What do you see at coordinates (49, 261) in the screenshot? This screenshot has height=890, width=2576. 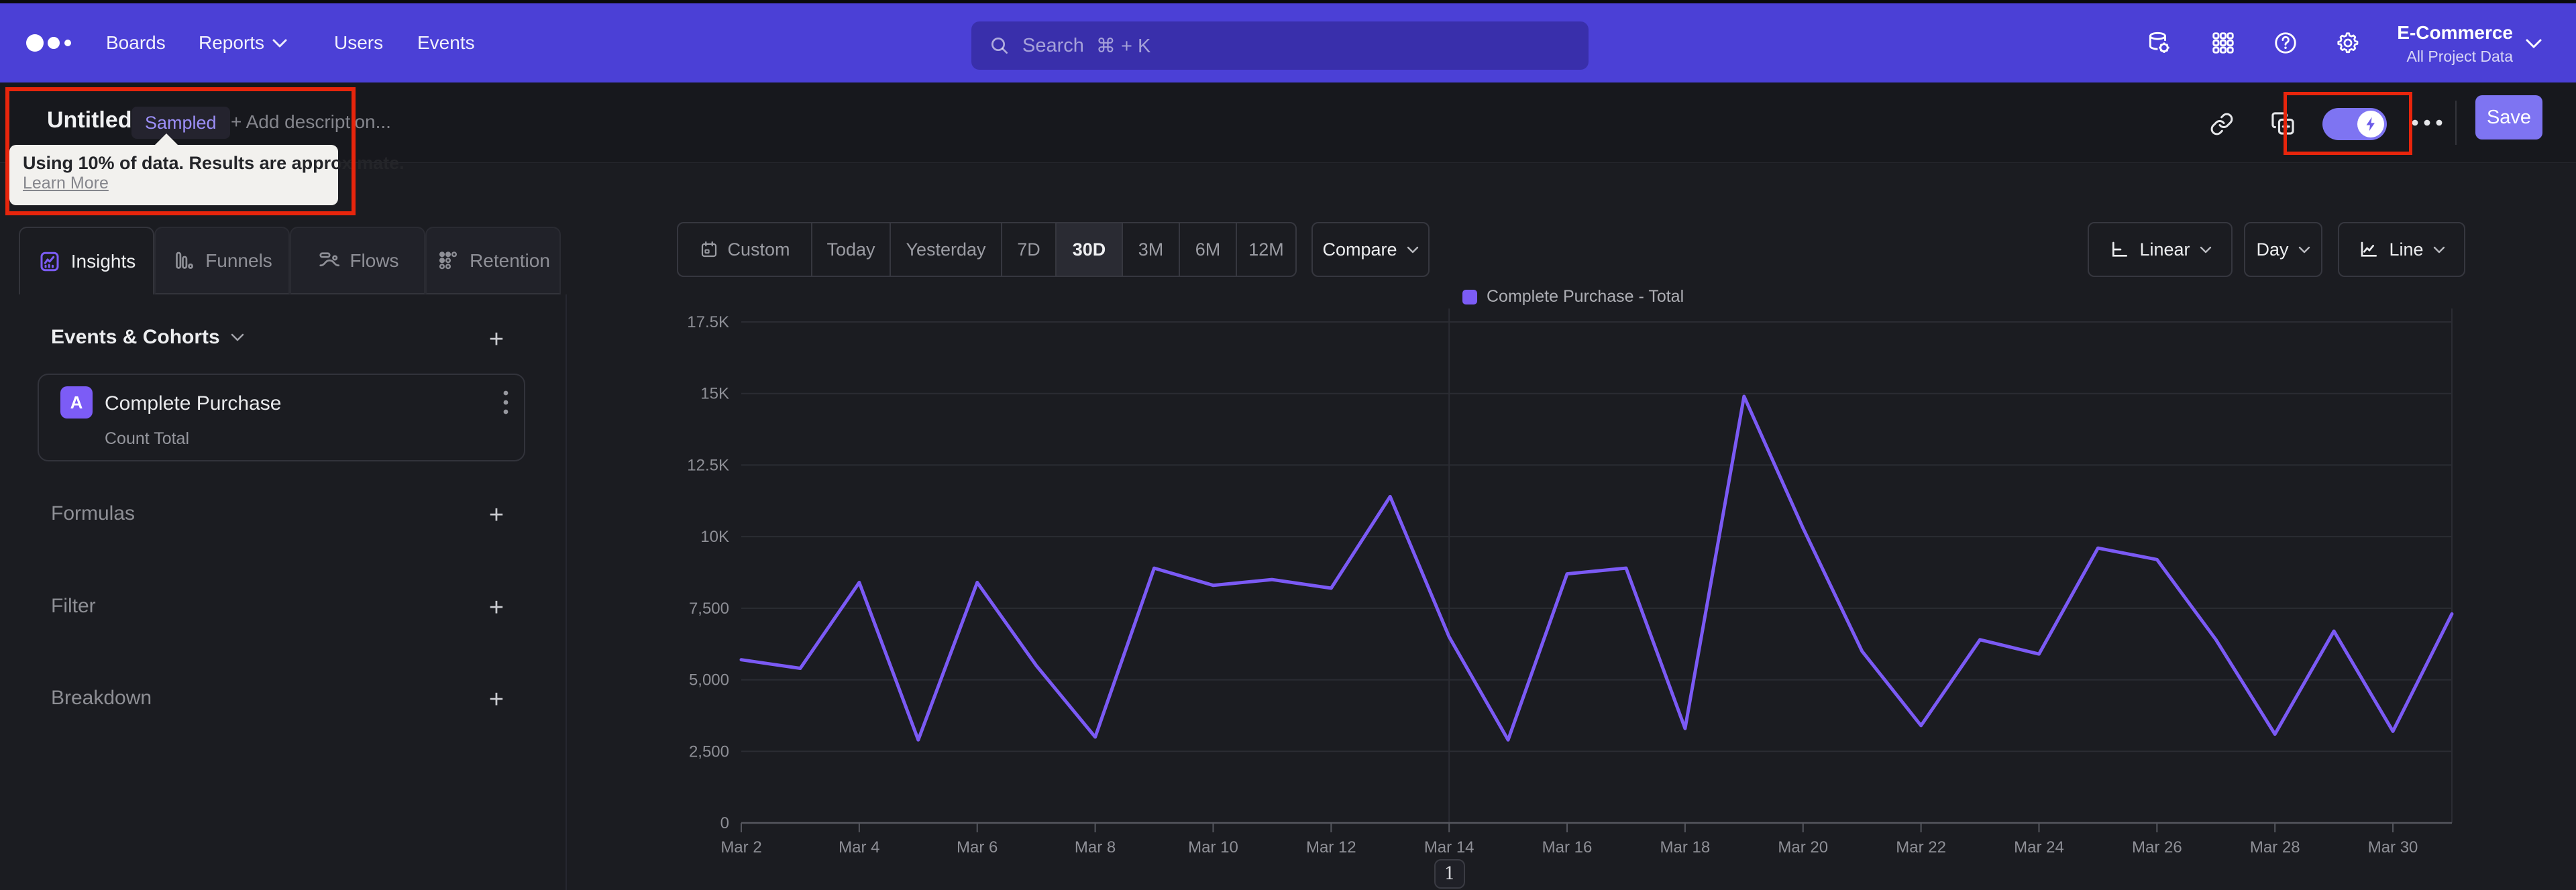 I see `insights-chart-icon` at bounding box center [49, 261].